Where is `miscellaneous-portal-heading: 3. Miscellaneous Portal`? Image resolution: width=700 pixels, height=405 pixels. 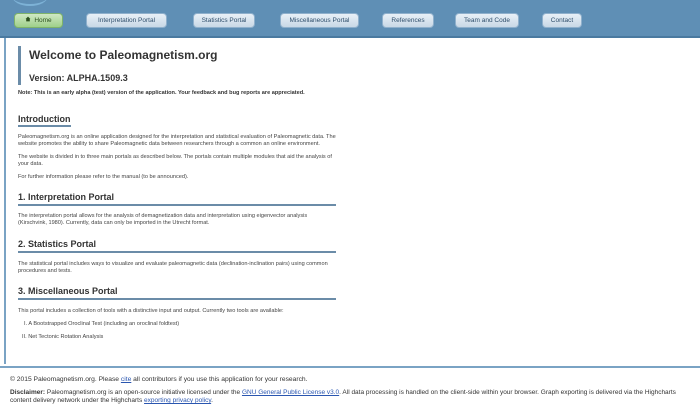 miscellaneous-portal-heading: 3. Miscellaneous Portal is located at coordinates (177, 293).